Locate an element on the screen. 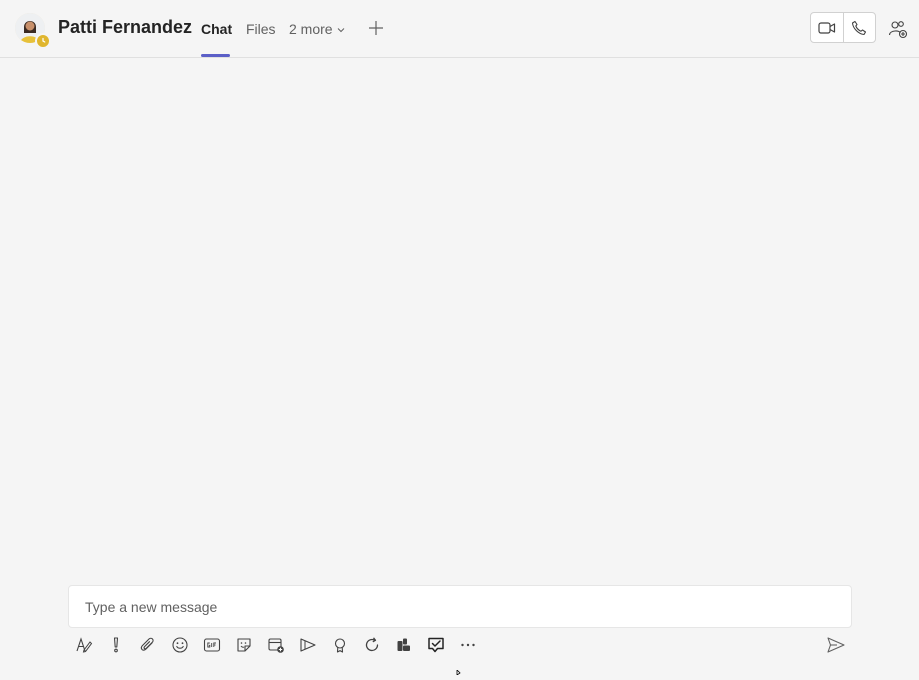 The width and height of the screenshot is (919, 680). message-input is located at coordinates (460, 606).